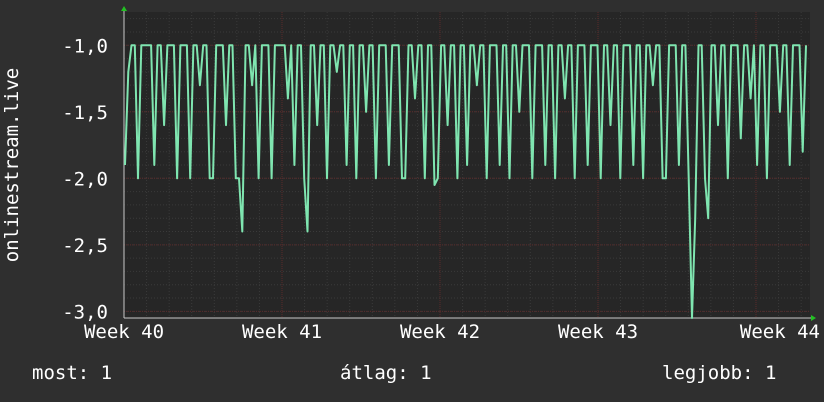  What do you see at coordinates (85, 46) in the screenshot?
I see `y-tick-label: -1,0` at bounding box center [85, 46].